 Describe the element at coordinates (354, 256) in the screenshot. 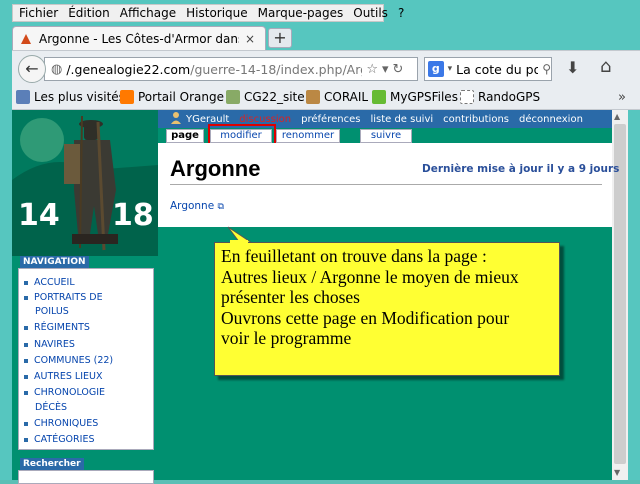

I see `callout-line: En feuilletant on trouve dans la page :` at that location.